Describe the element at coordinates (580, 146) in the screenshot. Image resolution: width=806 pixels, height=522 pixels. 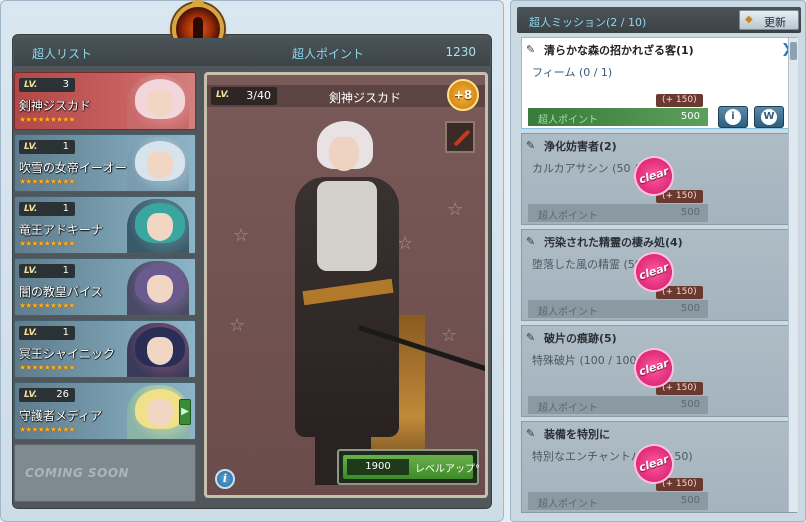
I see `mission-name: 浄化妨害者(2)` at that location.